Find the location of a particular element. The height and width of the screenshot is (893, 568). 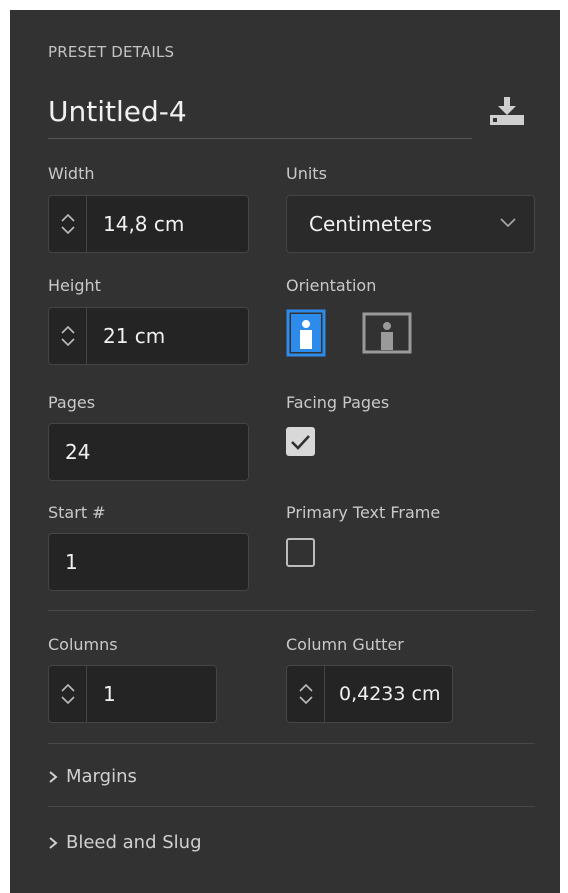

bleed-slug-label: Bleed and Slug is located at coordinates (134, 842).